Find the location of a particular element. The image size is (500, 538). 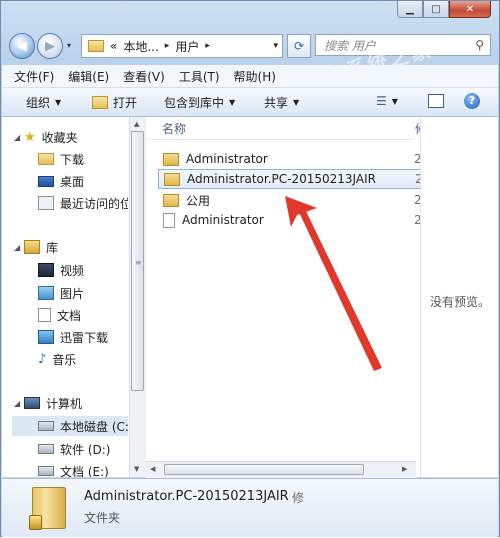

menu-view: 查看(V) is located at coordinates (144, 76).